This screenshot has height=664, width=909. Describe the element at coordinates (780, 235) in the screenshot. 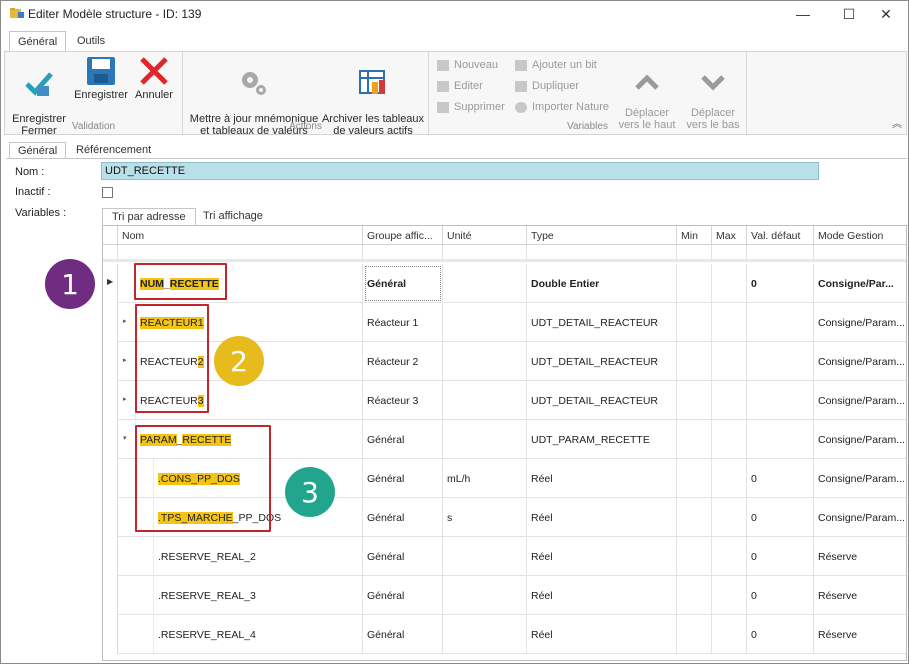

I see `header-default: Val. défaut` at that location.